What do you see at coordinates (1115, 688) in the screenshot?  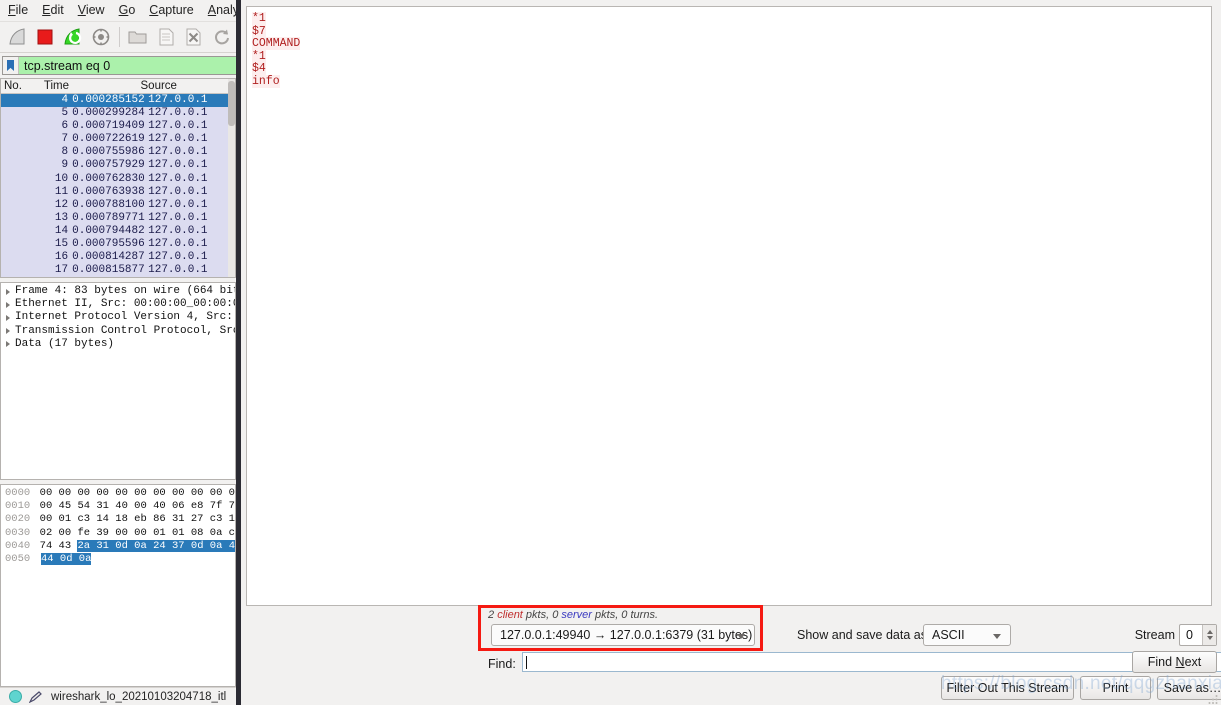 I see `print-button: Print` at bounding box center [1115, 688].